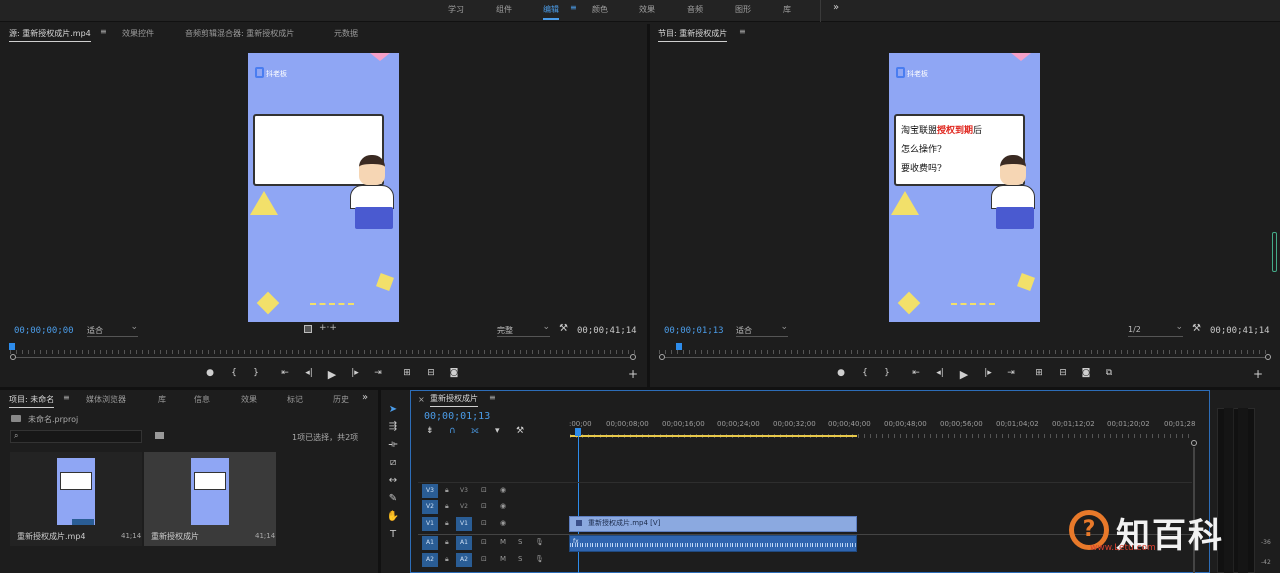 This screenshot has width=1280, height=573. I want to click on project-item: 重新授权成片 41;14, so click(210, 499).